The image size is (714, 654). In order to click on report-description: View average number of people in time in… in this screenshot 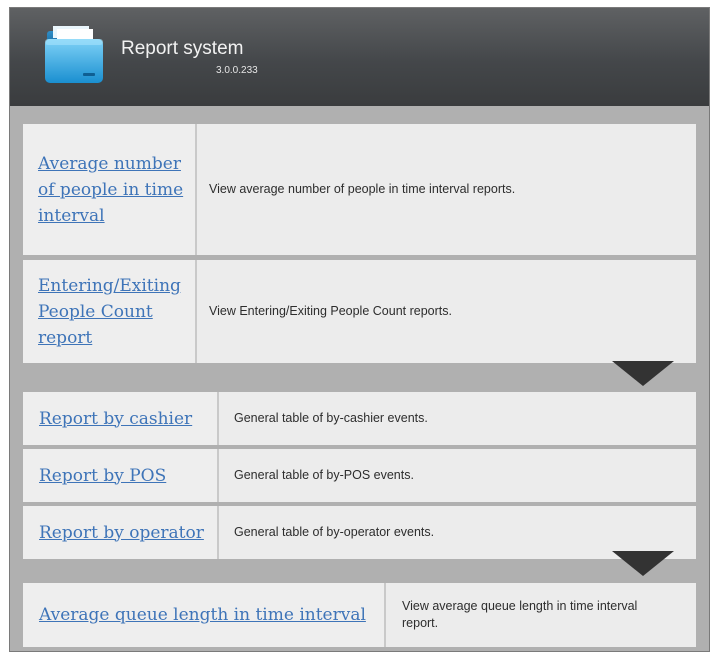, I will do `click(362, 189)`.